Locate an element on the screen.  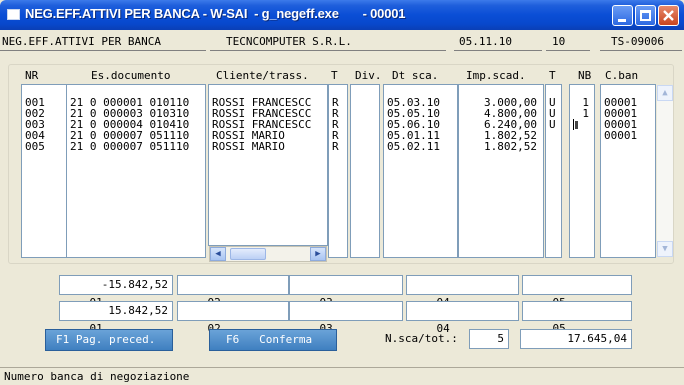
doc-cell: 21 0 000007 051110 is located at coordinates (130, 146).